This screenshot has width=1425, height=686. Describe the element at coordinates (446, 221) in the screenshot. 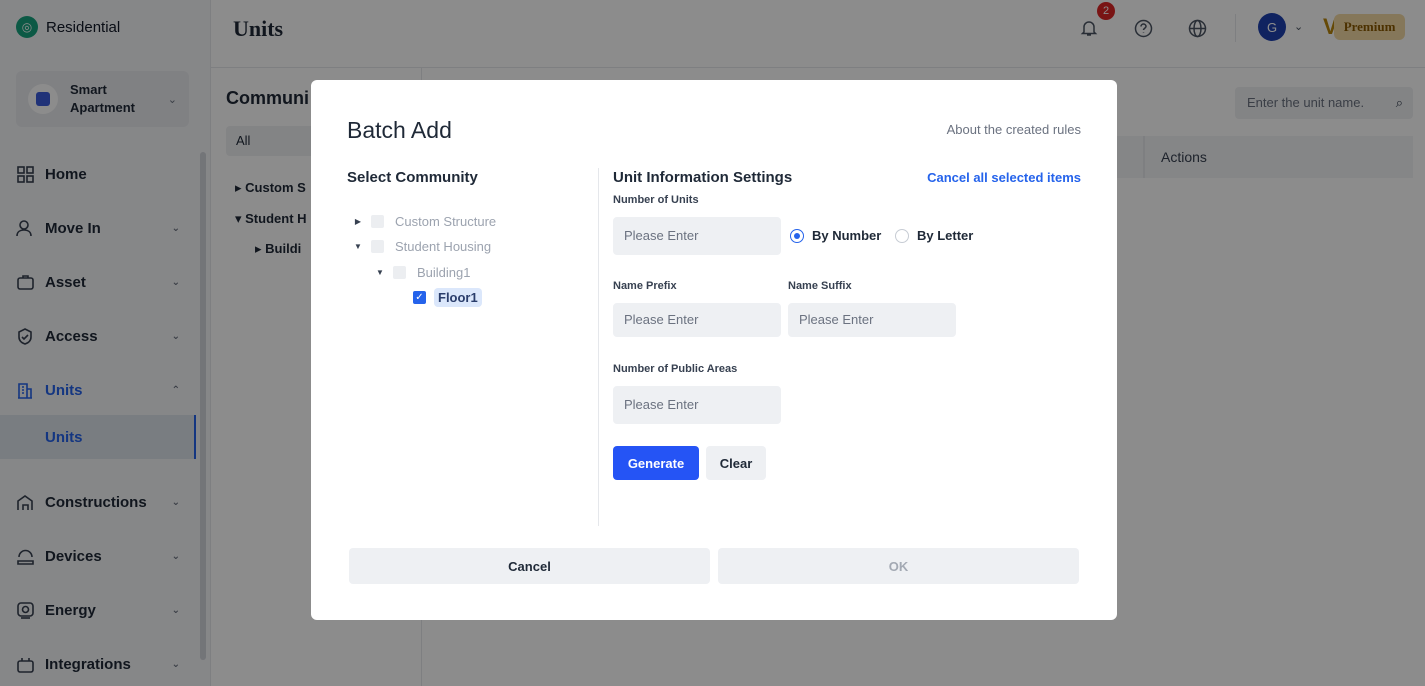

I see `tree-node-label: Custom Structure` at that location.